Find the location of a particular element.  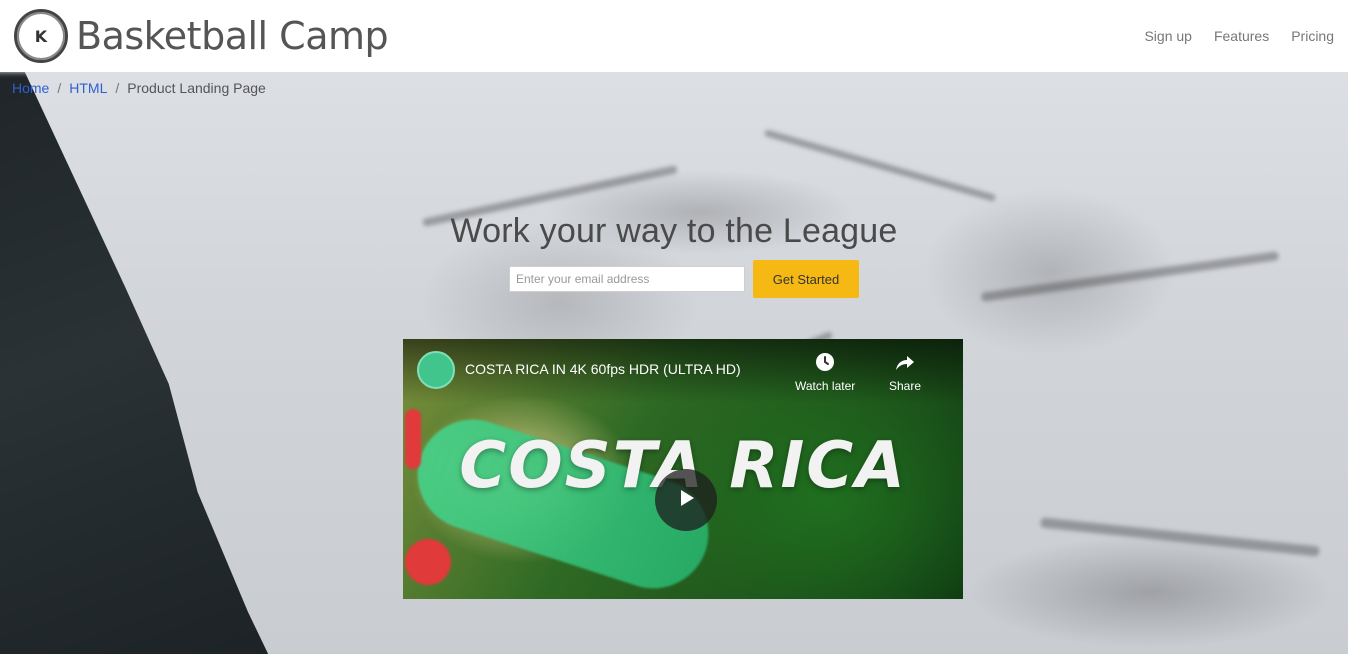

share-label: Share is located at coordinates (905, 386).